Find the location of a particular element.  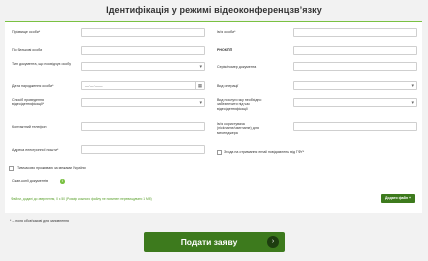

document-number-input is located at coordinates (355, 66).